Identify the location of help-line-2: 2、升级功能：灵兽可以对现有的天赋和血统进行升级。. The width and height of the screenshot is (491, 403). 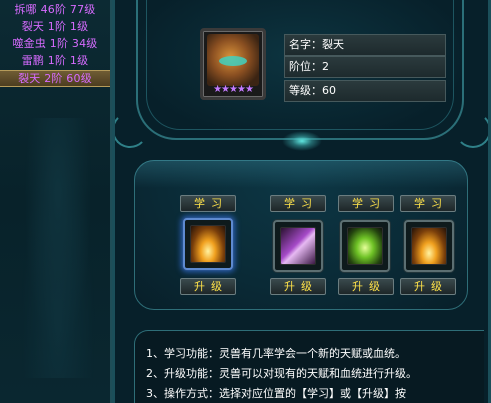
(281, 373).